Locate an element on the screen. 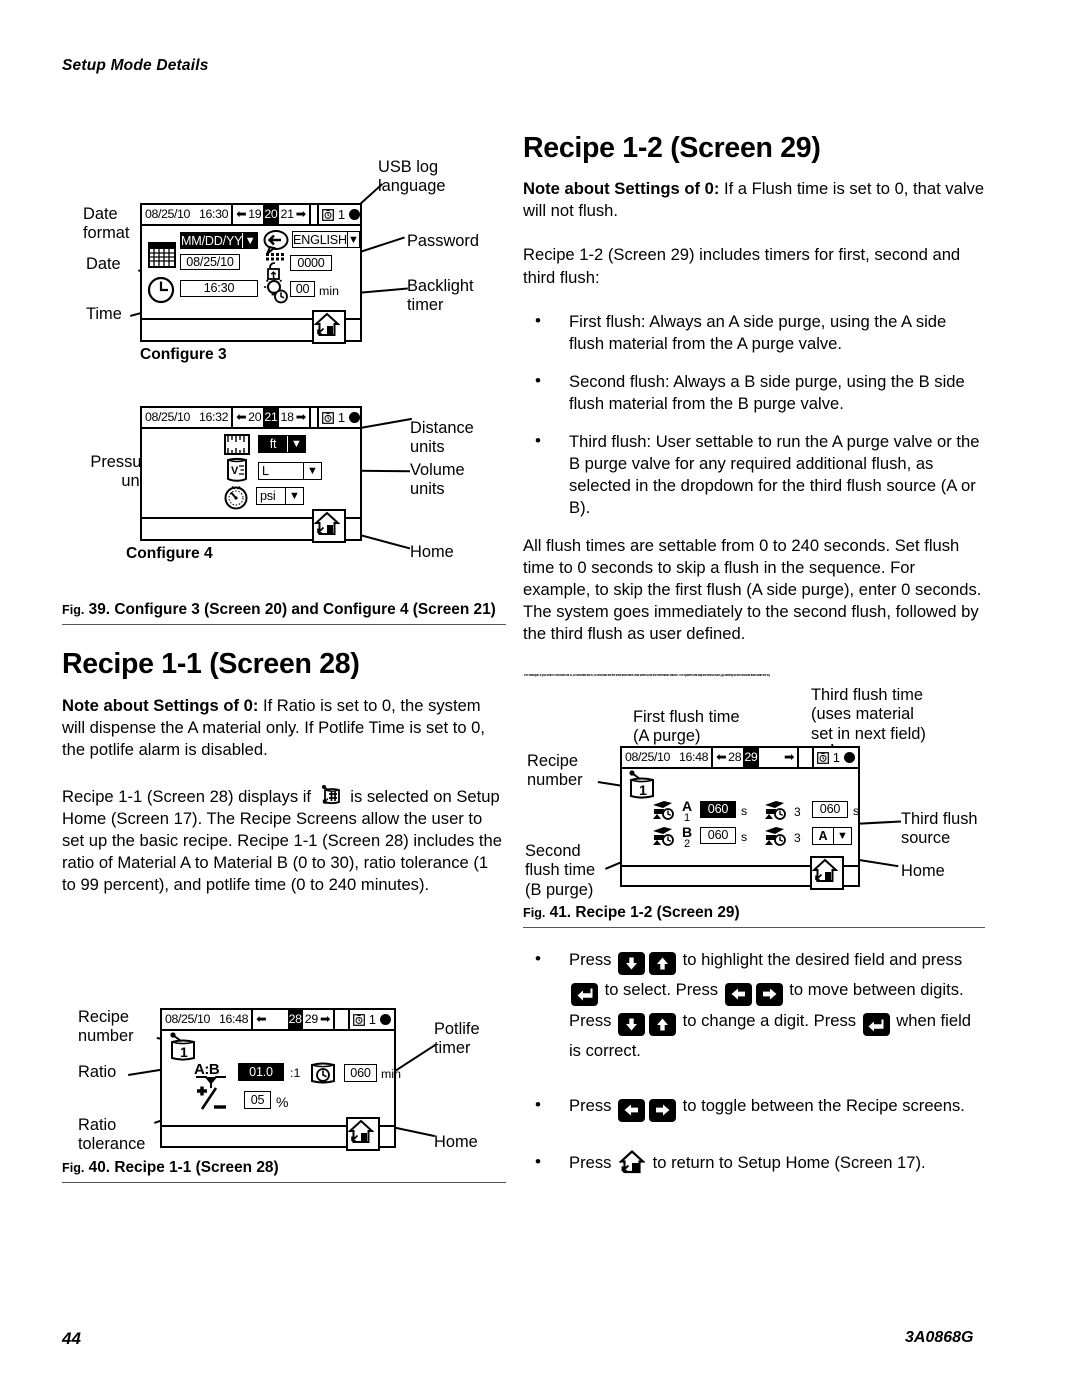  first-flush-time-field: 060 is located at coordinates (718, 809).